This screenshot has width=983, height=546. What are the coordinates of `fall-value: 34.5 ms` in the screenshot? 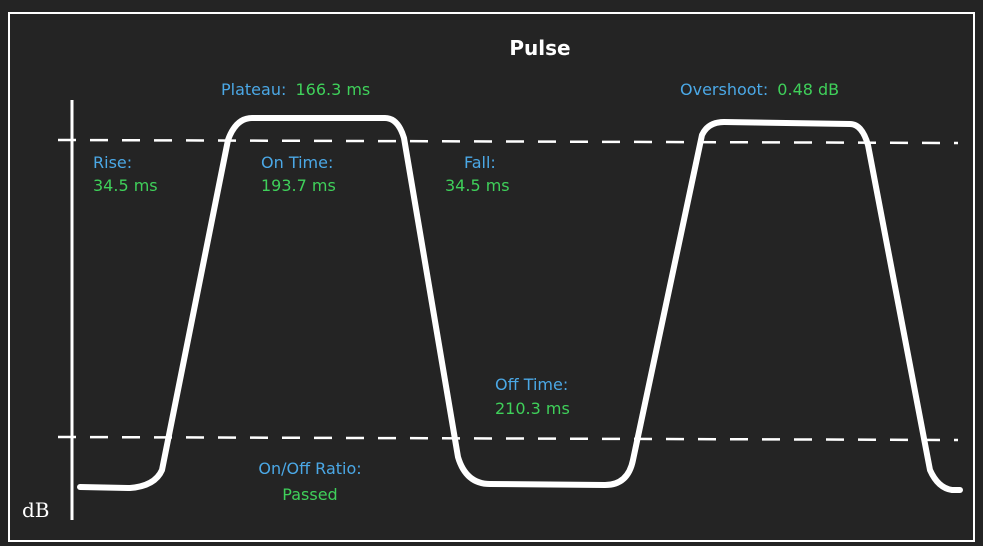 It's located at (477, 185).